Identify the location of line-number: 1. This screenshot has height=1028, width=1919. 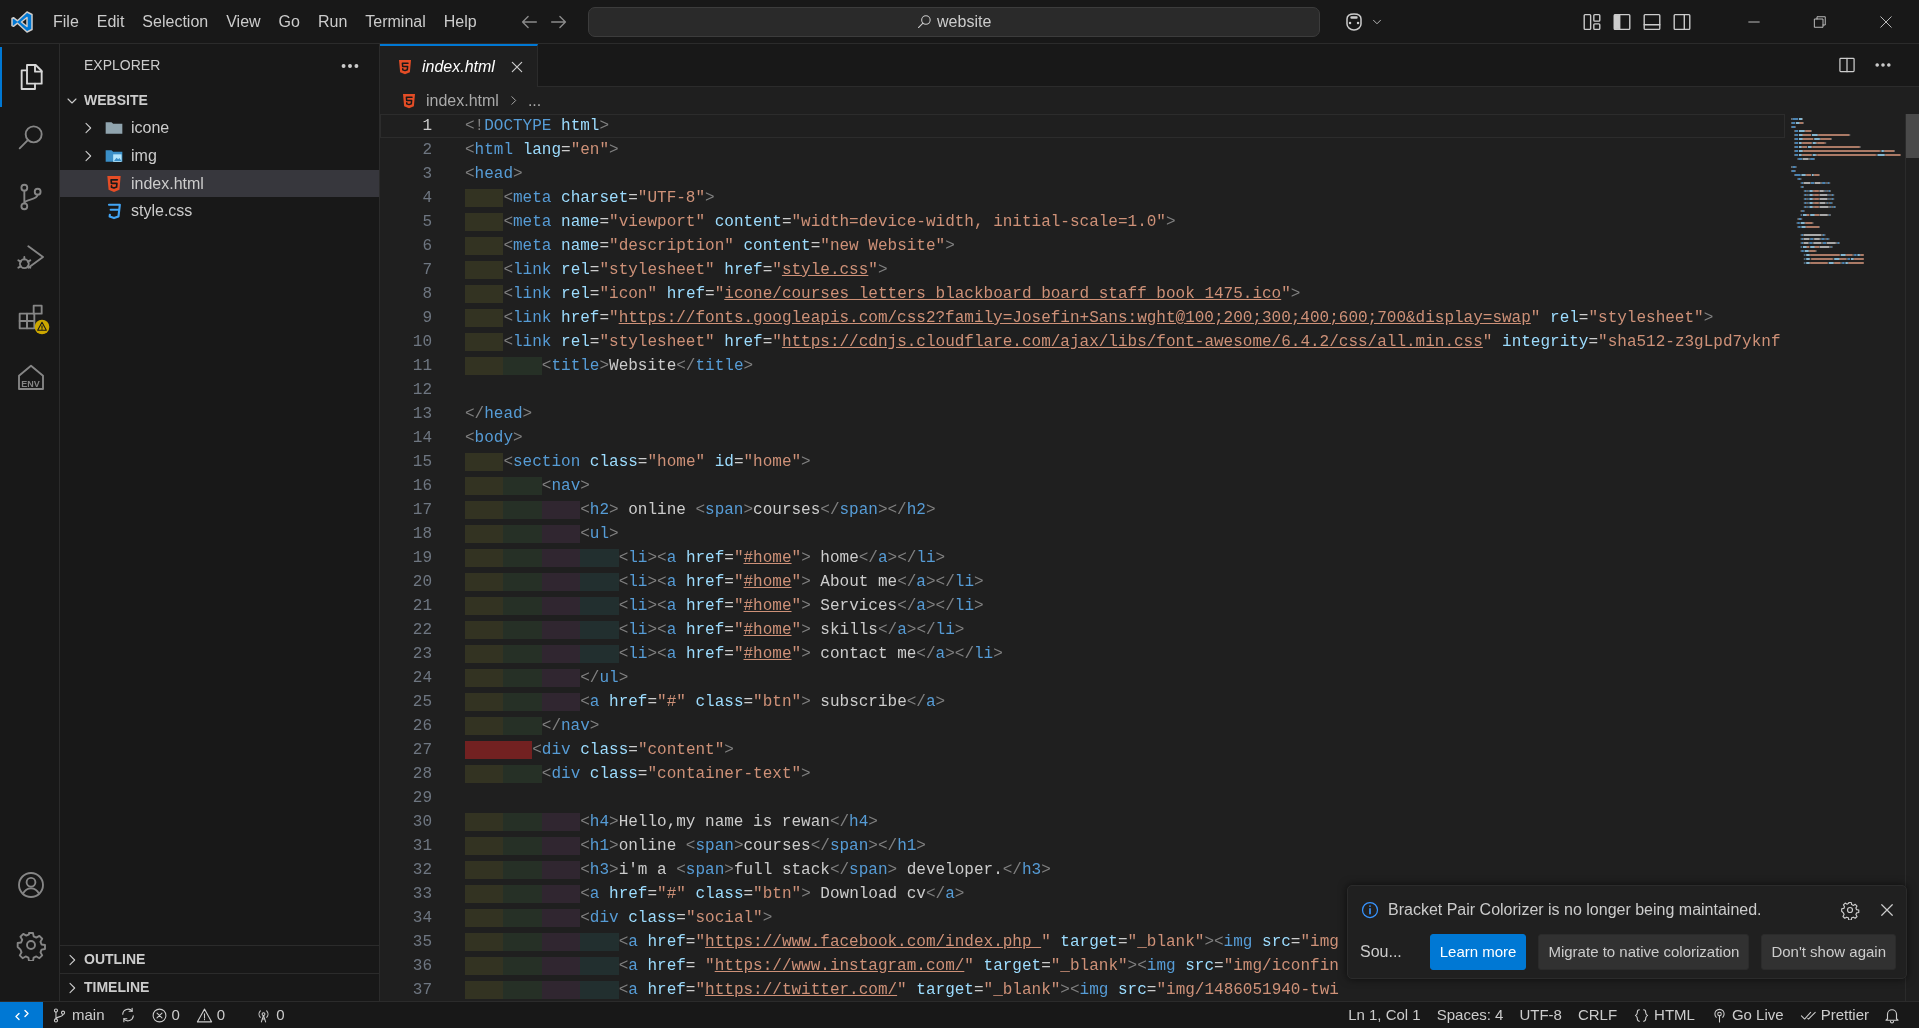
(426, 126).